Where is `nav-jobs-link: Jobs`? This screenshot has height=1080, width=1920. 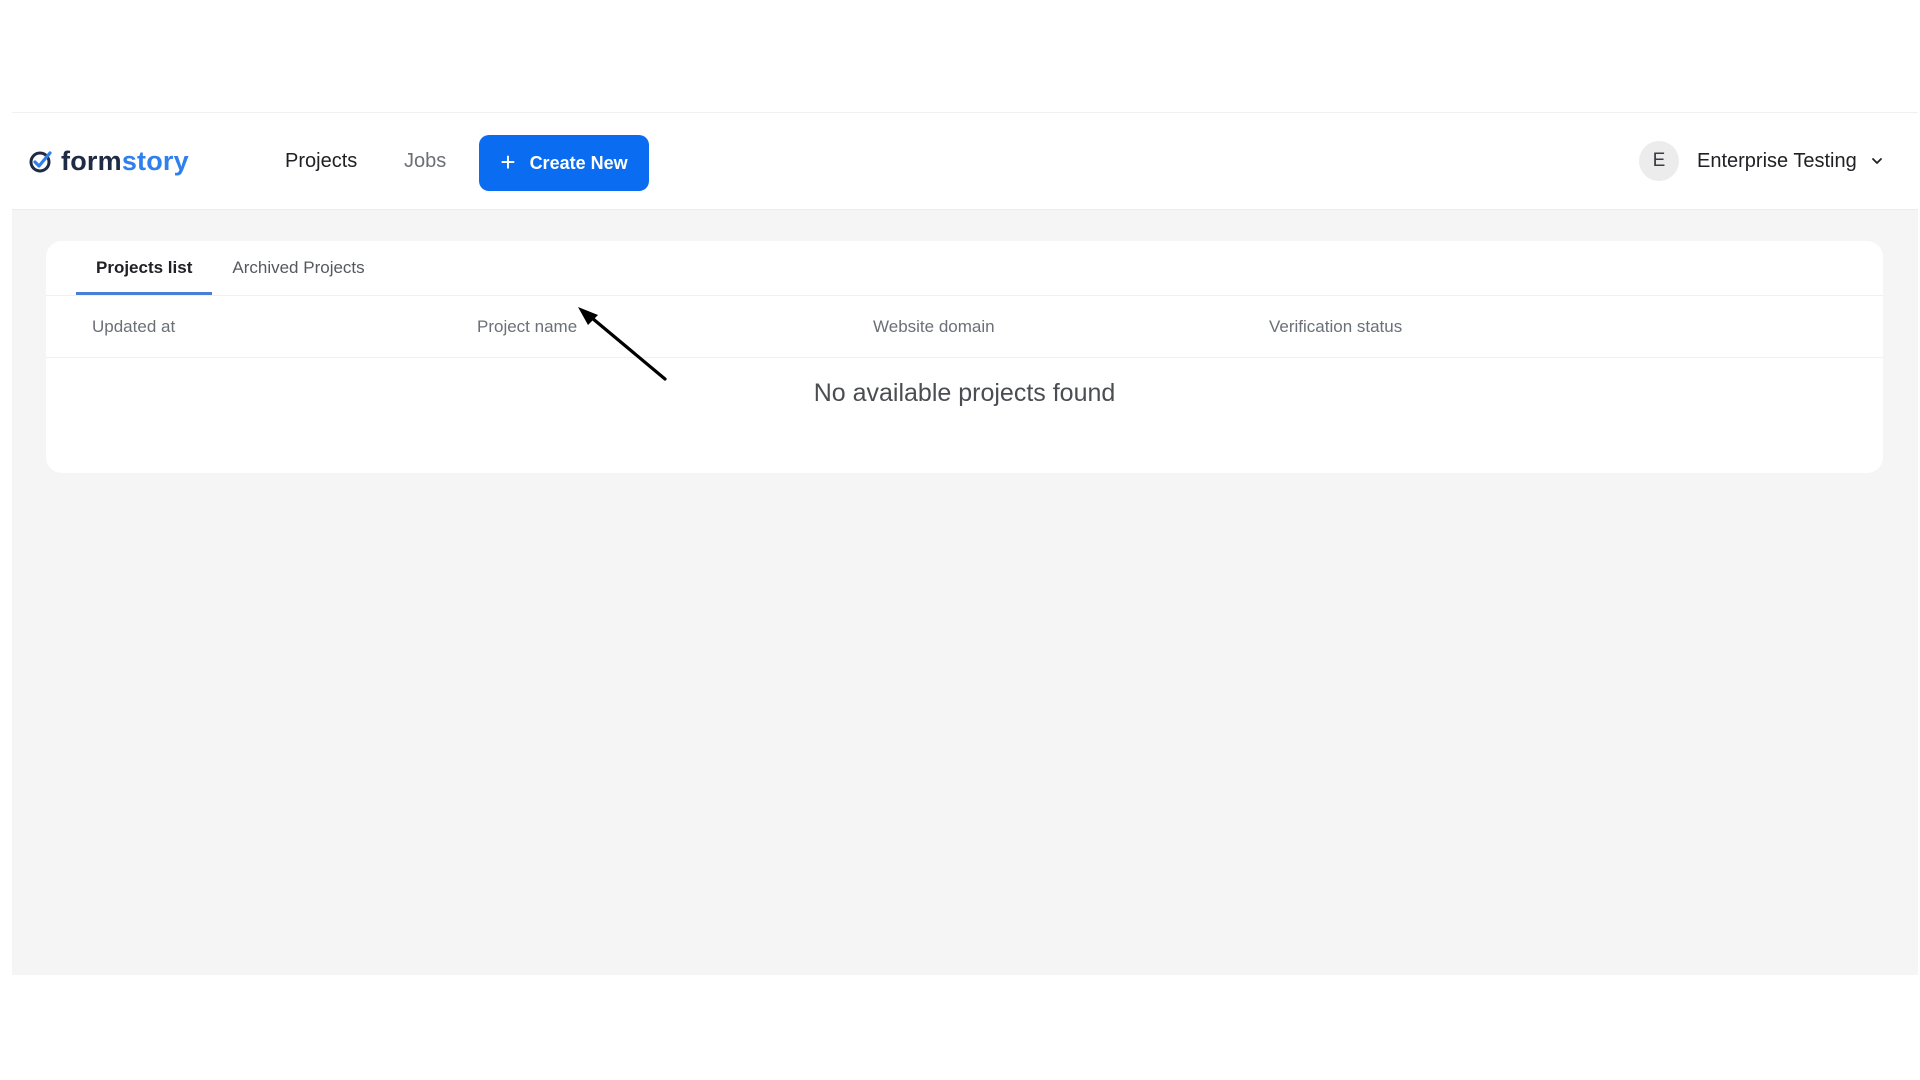
nav-jobs-link: Jobs is located at coordinates (425, 161).